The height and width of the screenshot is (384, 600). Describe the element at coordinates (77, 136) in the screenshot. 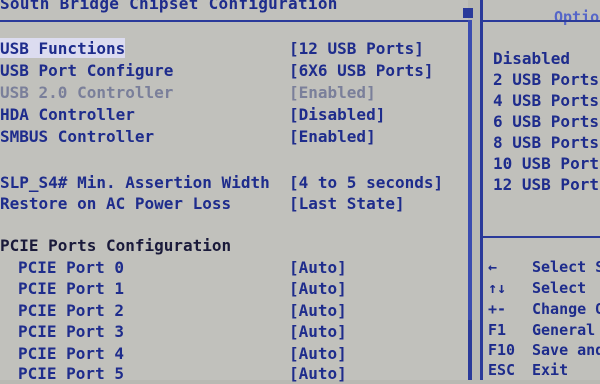

I see `setting-label: SMBUS Controller` at that location.